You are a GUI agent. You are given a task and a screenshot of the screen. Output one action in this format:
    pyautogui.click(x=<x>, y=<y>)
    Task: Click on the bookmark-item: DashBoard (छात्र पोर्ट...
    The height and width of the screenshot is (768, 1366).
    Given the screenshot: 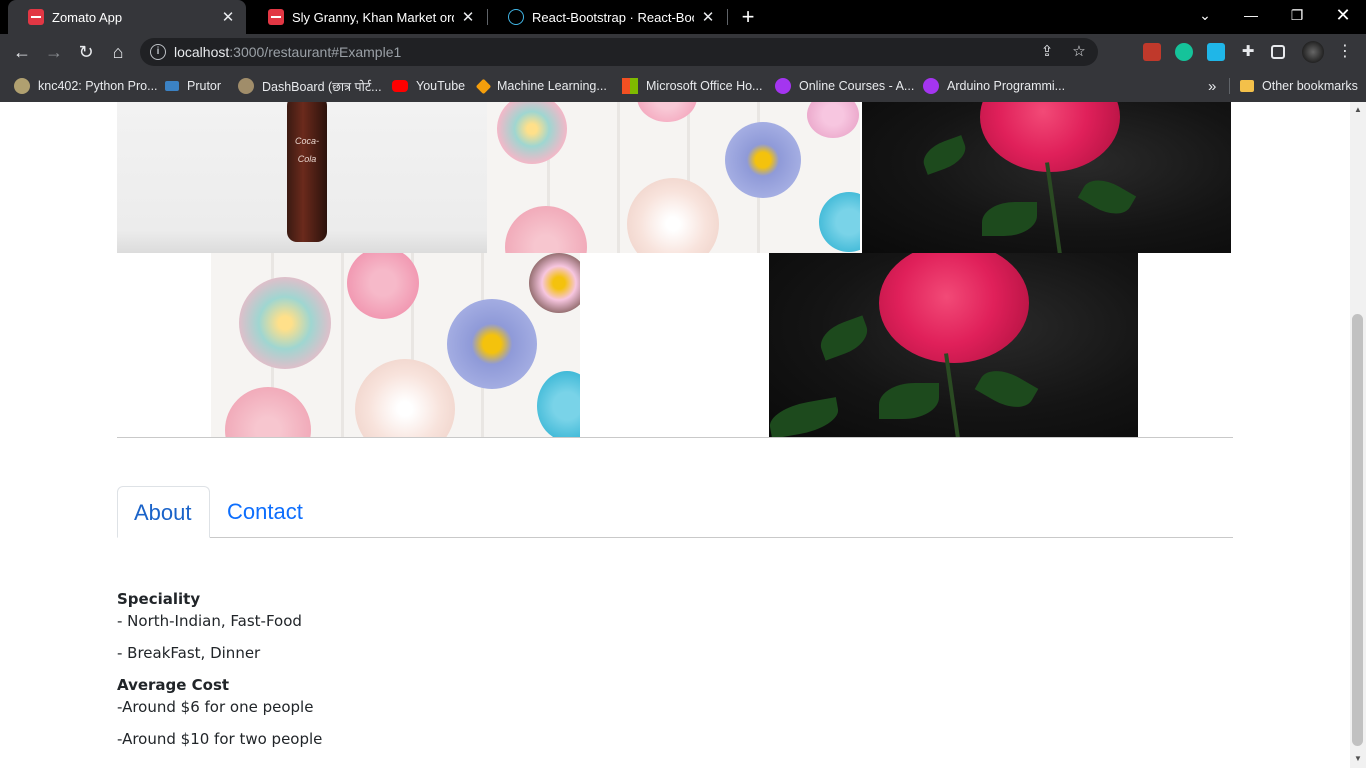 What is the action you would take?
    pyautogui.click(x=310, y=86)
    